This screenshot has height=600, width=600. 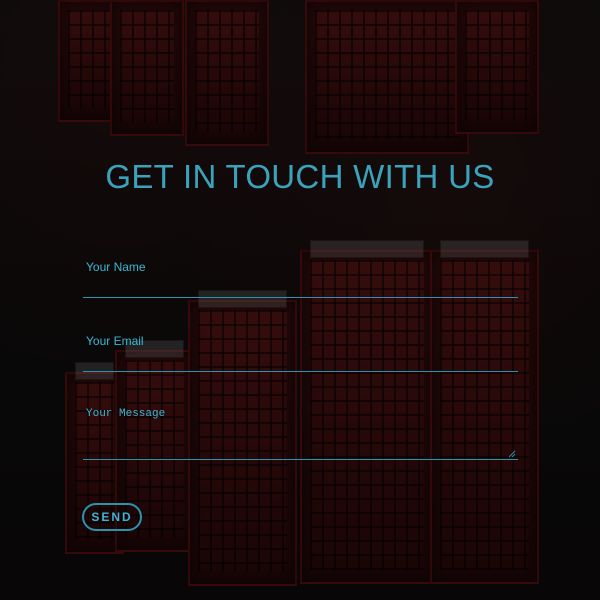 What do you see at coordinates (512, 454) in the screenshot?
I see `resize-handle-icon` at bounding box center [512, 454].